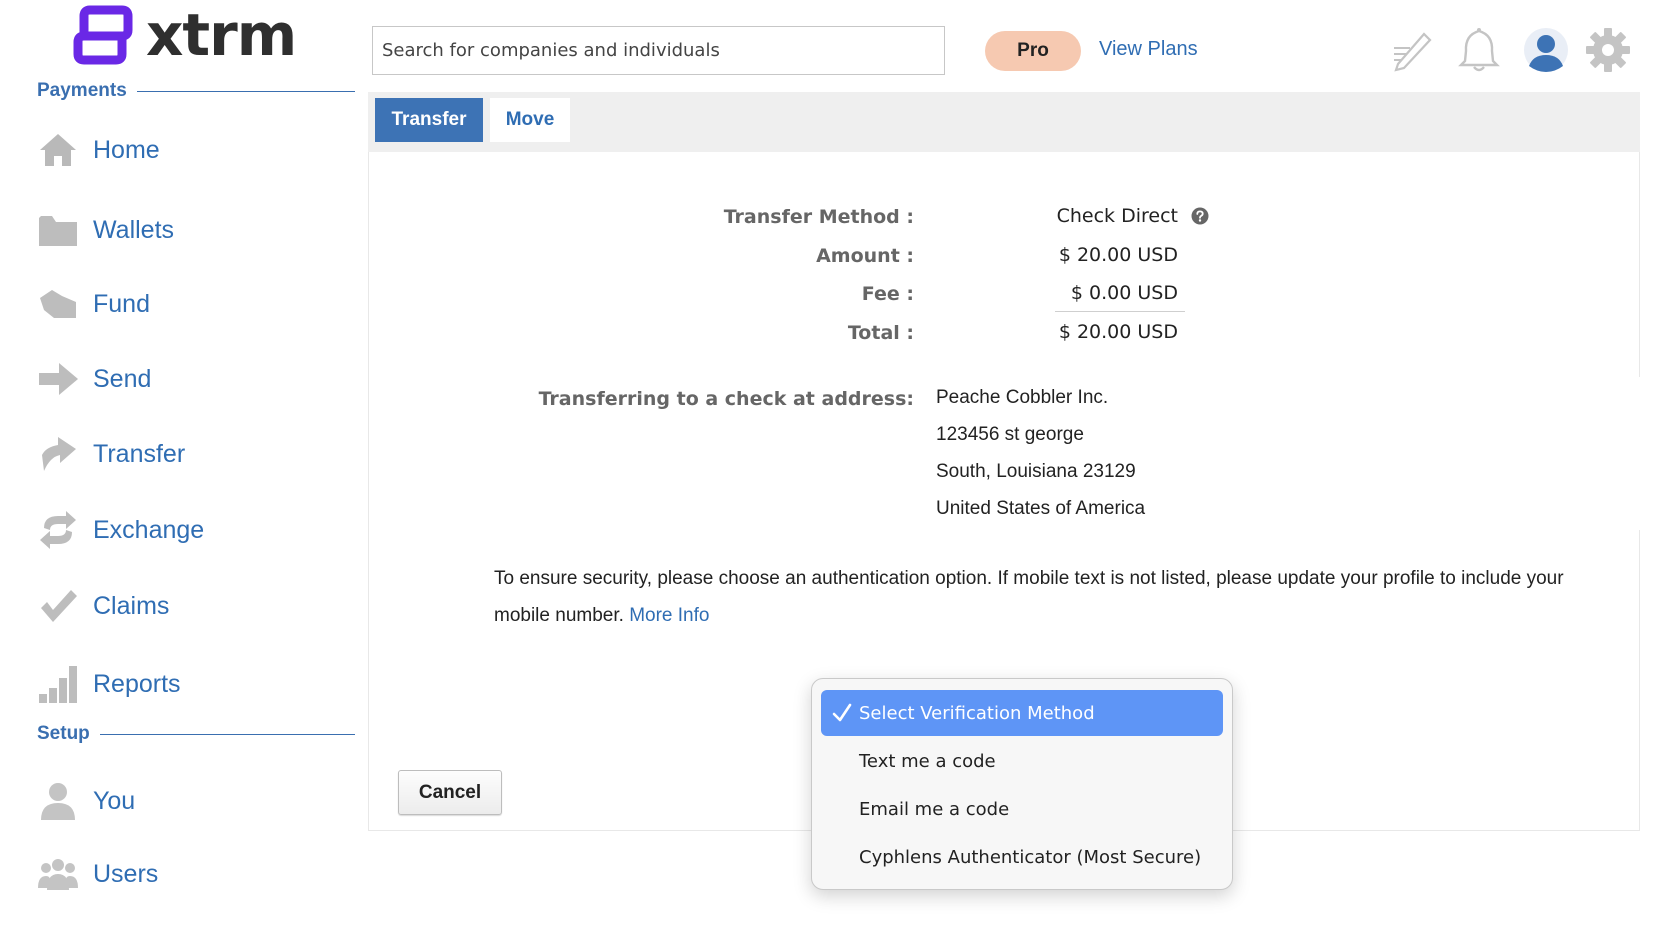 The width and height of the screenshot is (1674, 930). I want to click on address-line: South, Louisiana 23129, so click(1036, 471).